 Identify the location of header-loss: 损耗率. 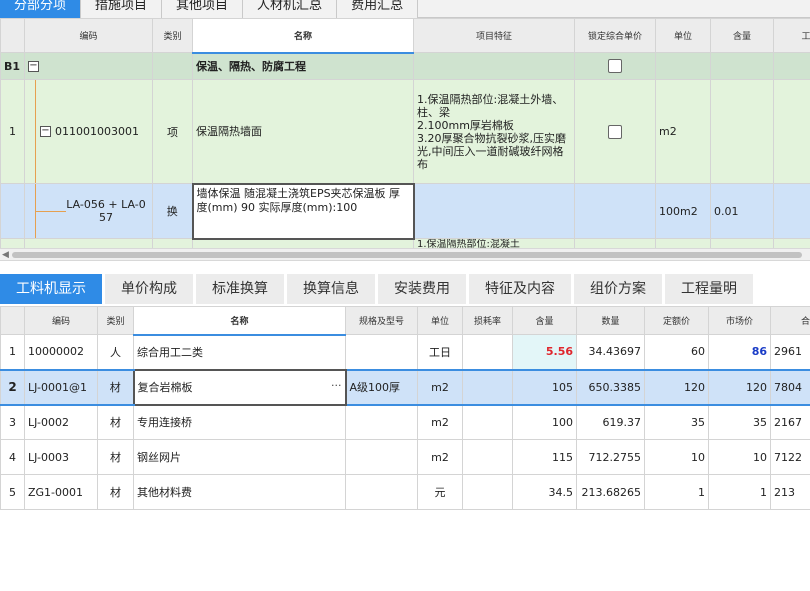
(487, 320).